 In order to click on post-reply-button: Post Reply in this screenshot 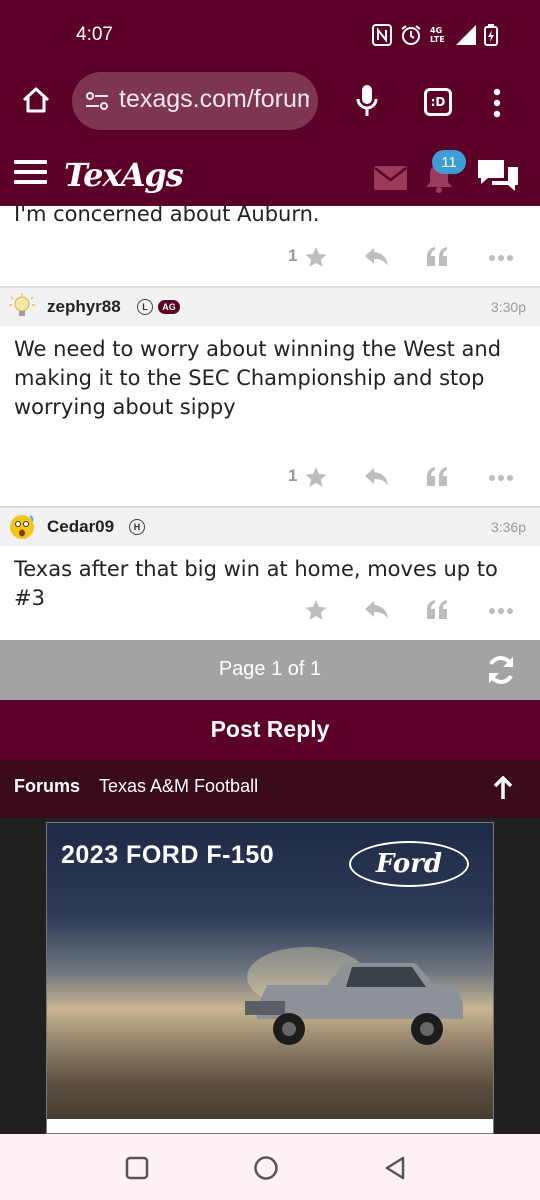, I will do `click(270, 730)`.